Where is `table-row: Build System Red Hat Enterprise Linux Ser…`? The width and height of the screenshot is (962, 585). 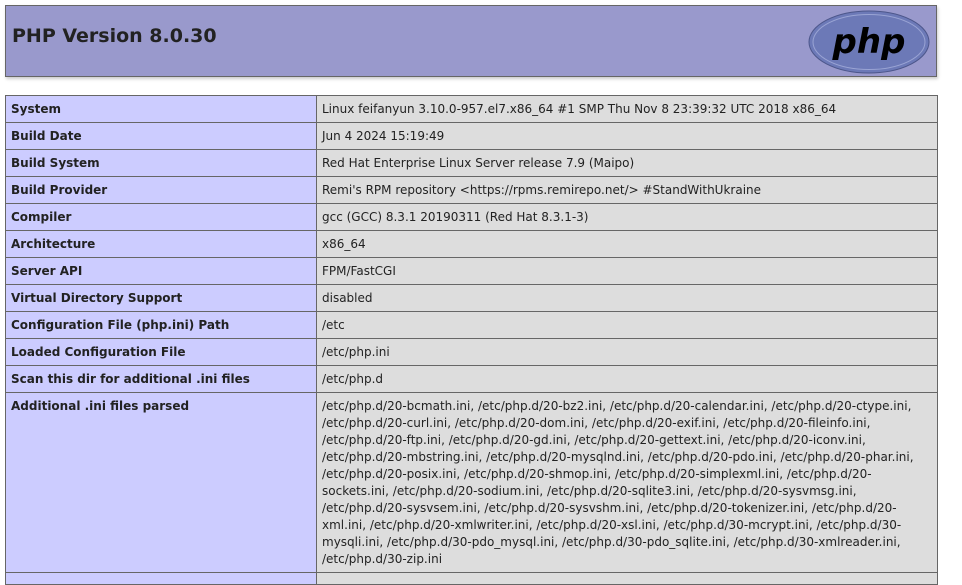 table-row: Build System Red Hat Enterprise Linux Ser… is located at coordinates (471, 163).